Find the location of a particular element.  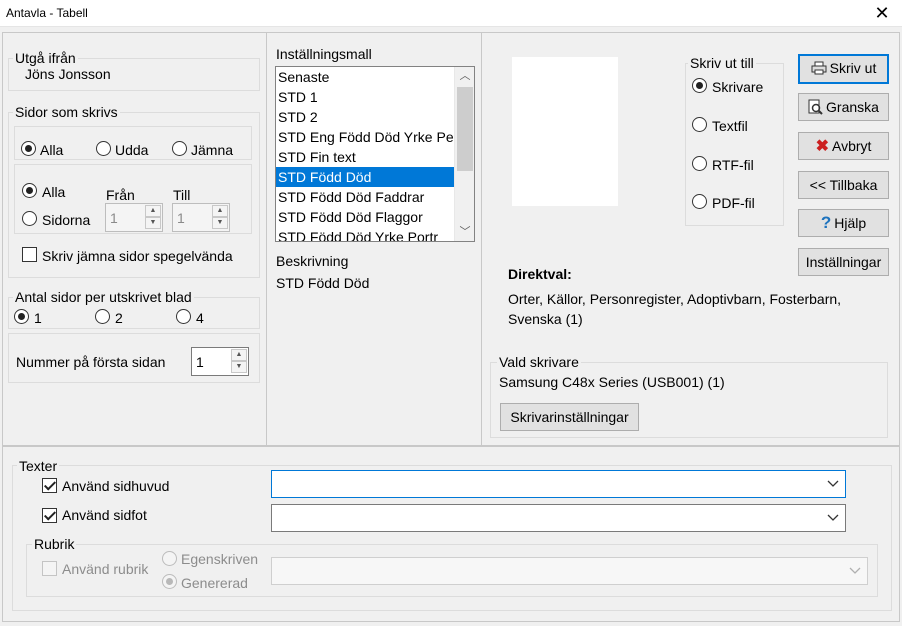

mall-item: STD Eng Född Död Yrke Pe is located at coordinates (365, 137).